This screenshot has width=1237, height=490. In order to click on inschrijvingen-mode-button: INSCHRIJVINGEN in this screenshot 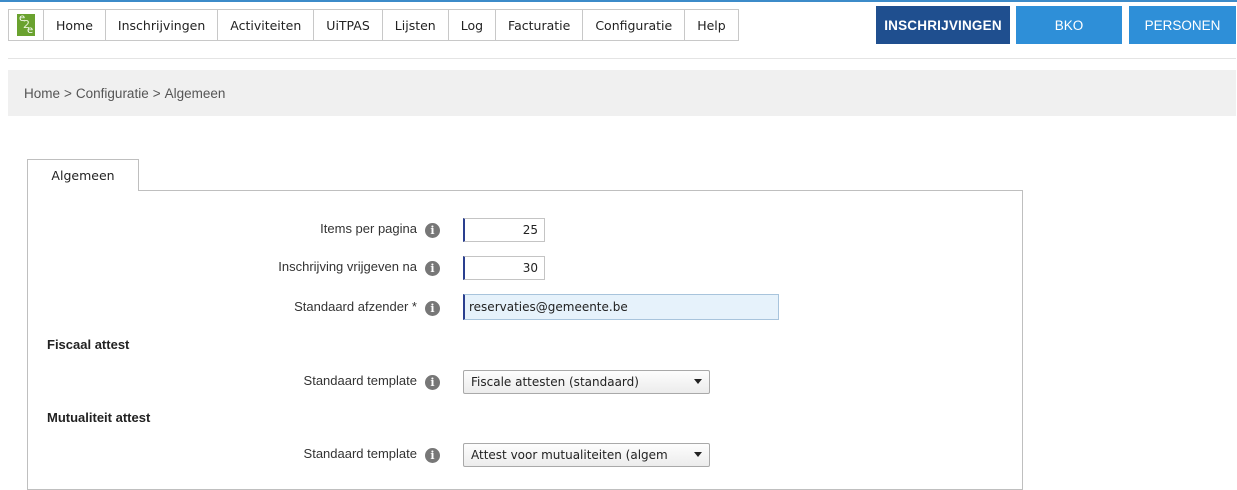, I will do `click(943, 25)`.